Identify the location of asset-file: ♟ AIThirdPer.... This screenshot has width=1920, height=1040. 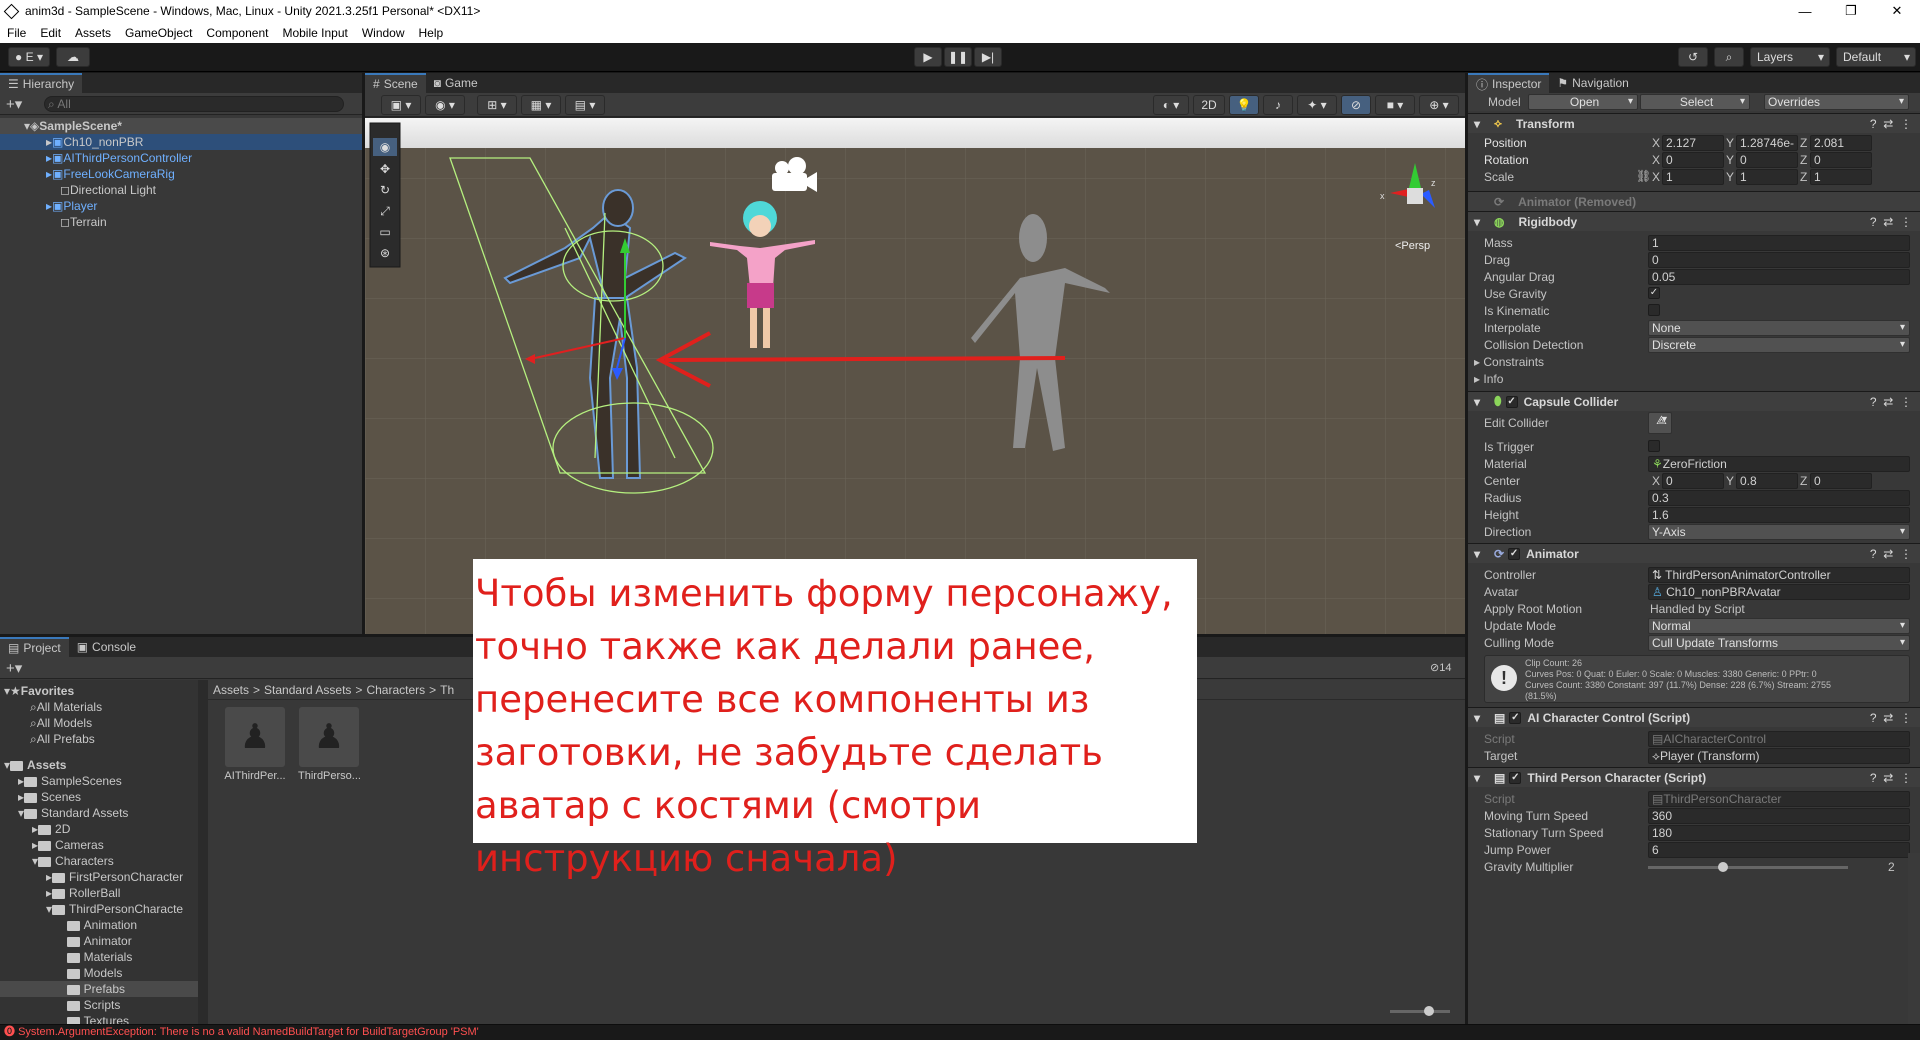
(255, 749).